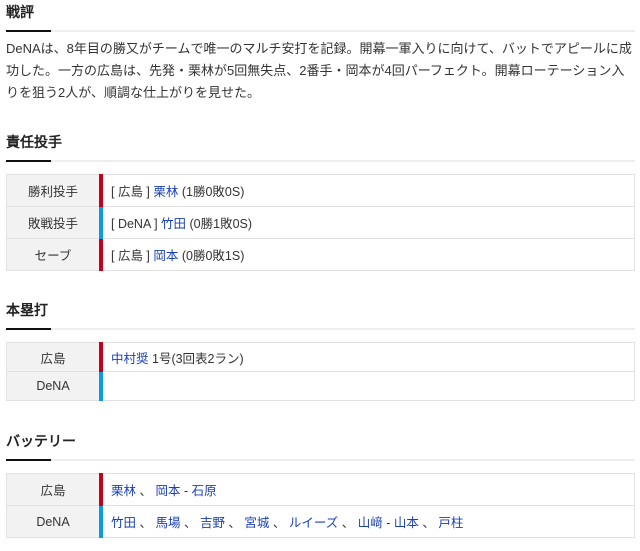 The height and width of the screenshot is (551, 640). Describe the element at coordinates (219, 224) in the screenshot. I see `pitcher-record: (0勝1敗0S)` at that location.